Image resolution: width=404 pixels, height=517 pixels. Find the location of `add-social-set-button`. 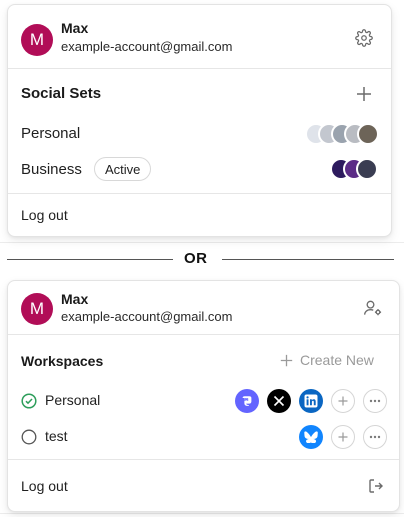

add-social-set-button is located at coordinates (364, 94).